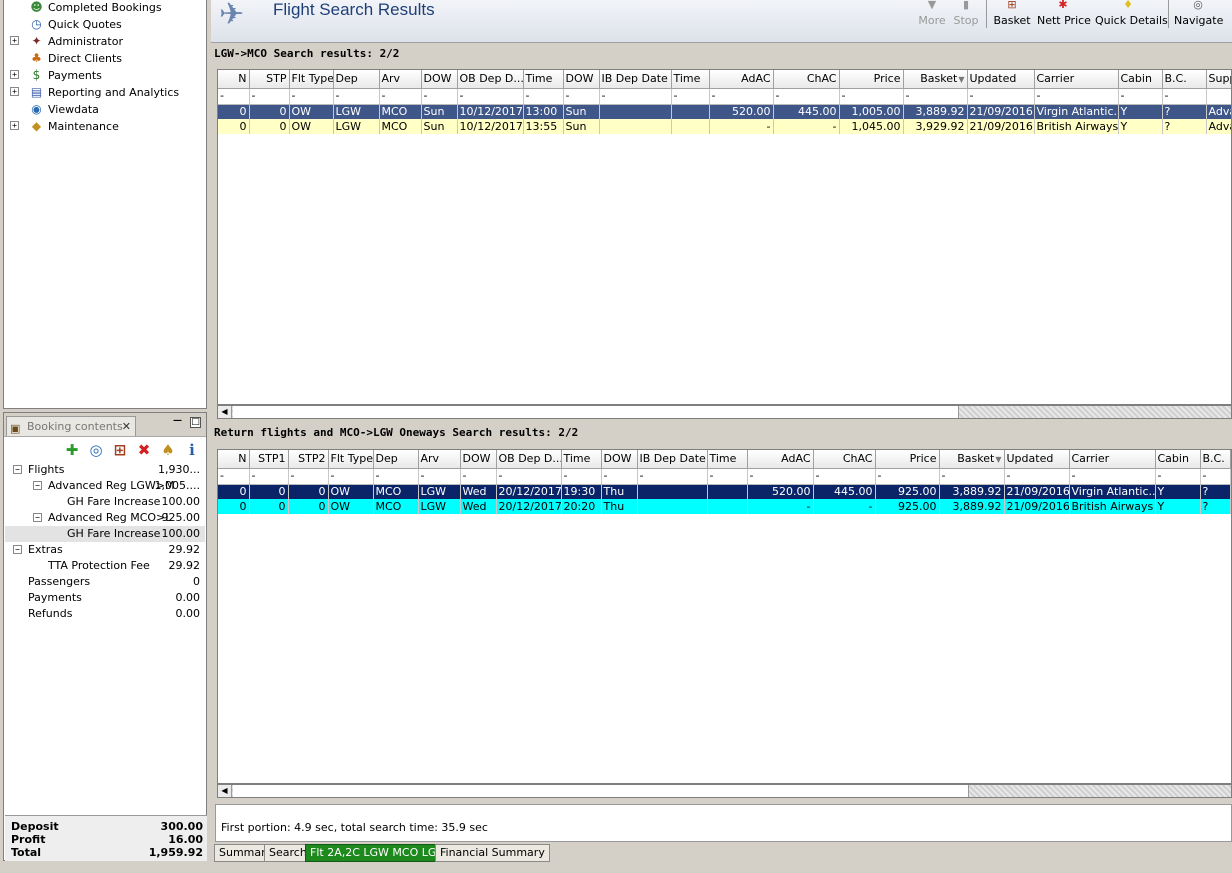  What do you see at coordinates (105, 518) in the screenshot?
I see `booking-row: − Advanced Reg MCO>L 925.00` at bounding box center [105, 518].